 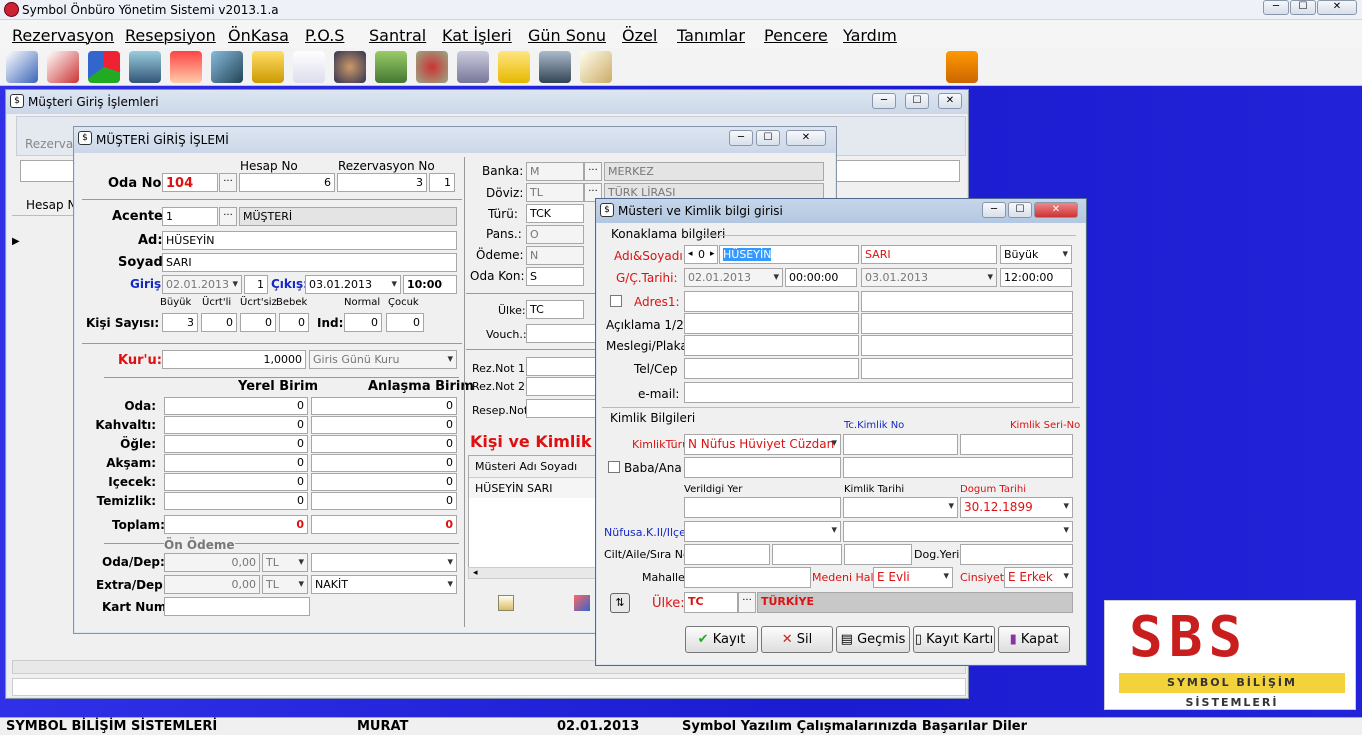 I want to click on add-guest-icon, so click(x=506, y=603).